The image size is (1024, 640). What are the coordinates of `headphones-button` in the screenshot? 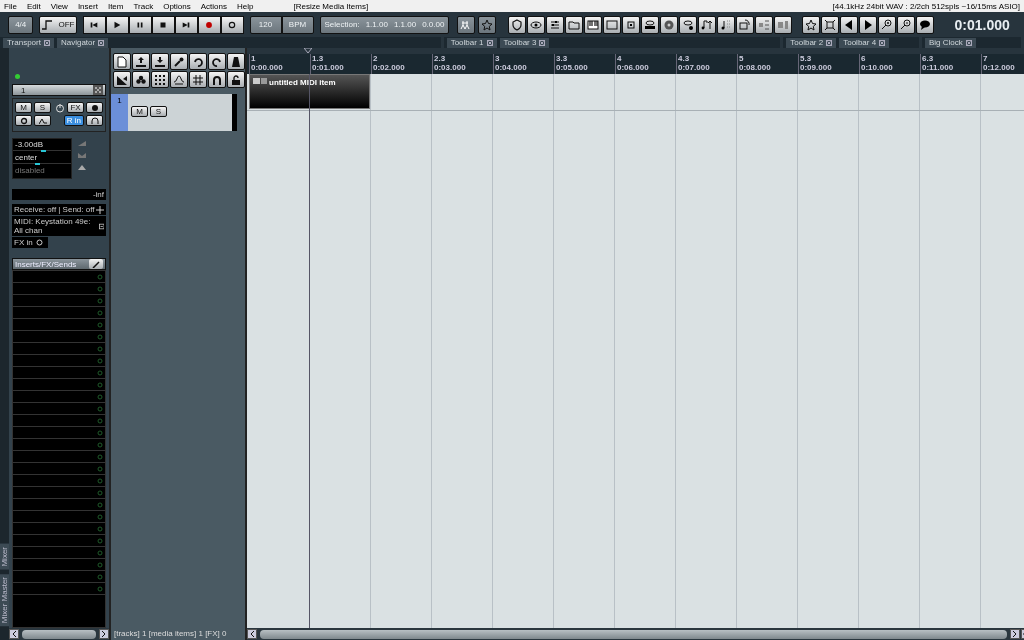 It's located at (94, 120).